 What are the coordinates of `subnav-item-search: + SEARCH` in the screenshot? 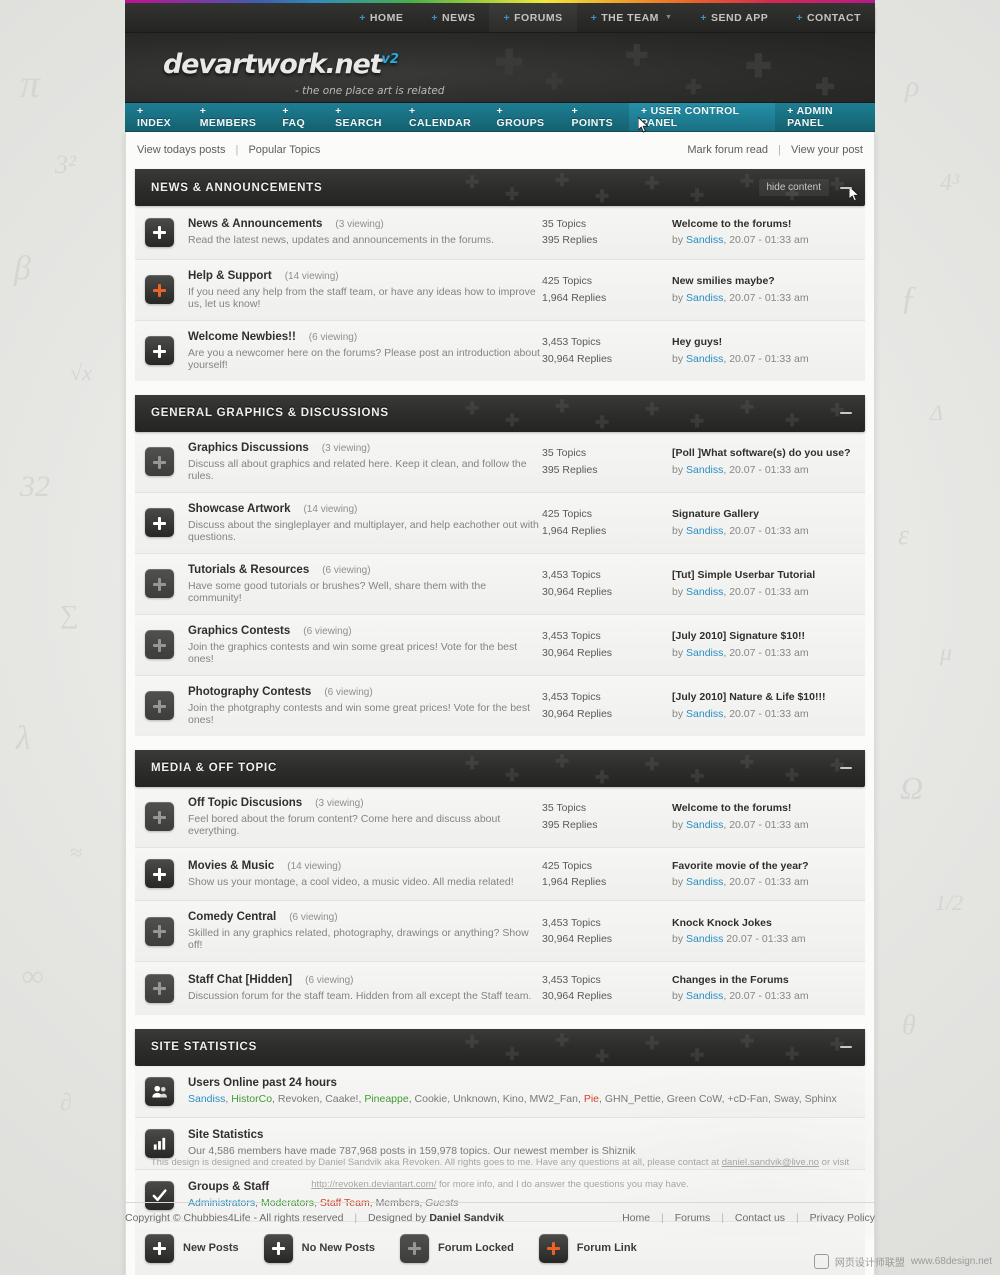 It's located at (360, 117).